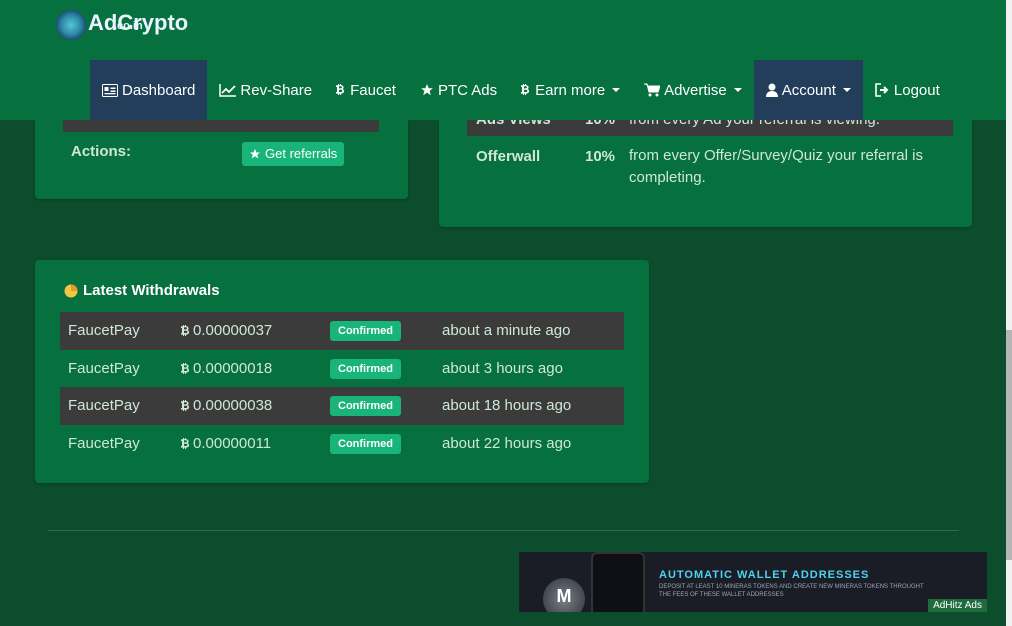 This screenshot has width=1012, height=626. What do you see at coordinates (71, 291) in the screenshot?
I see `pie-chart-icon` at bounding box center [71, 291].